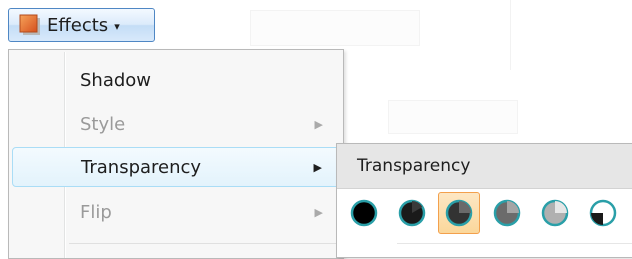 The width and height of the screenshot is (632, 259). What do you see at coordinates (335, 28) in the screenshot?
I see `background-field` at bounding box center [335, 28].